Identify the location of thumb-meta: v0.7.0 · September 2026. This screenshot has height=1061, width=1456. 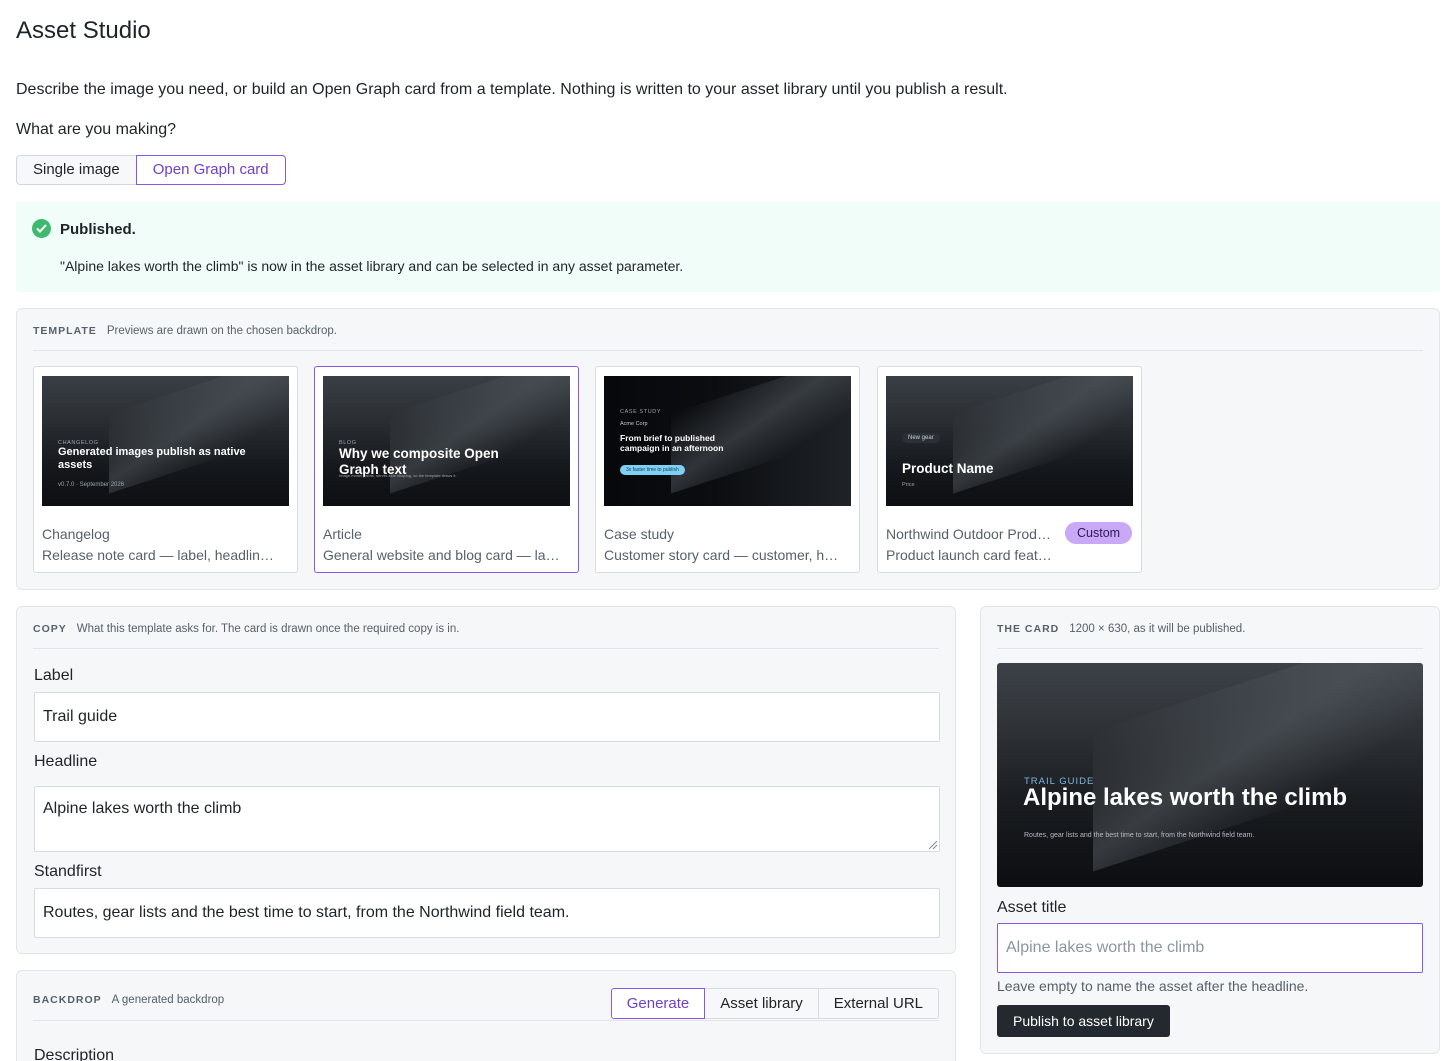
(91, 485).